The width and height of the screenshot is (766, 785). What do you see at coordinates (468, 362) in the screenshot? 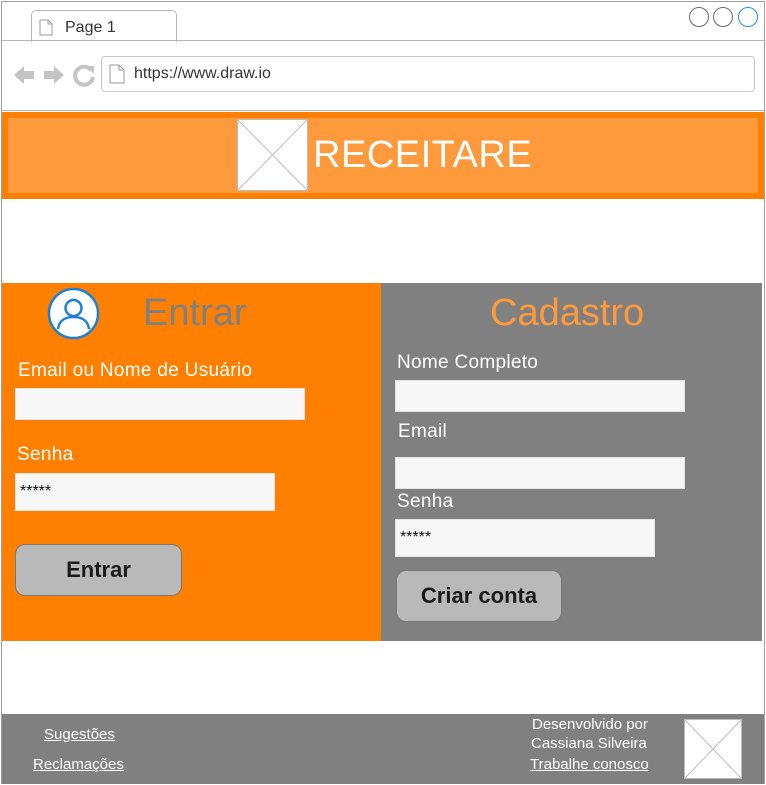
I see `full-name-label: Nome Completo` at bounding box center [468, 362].